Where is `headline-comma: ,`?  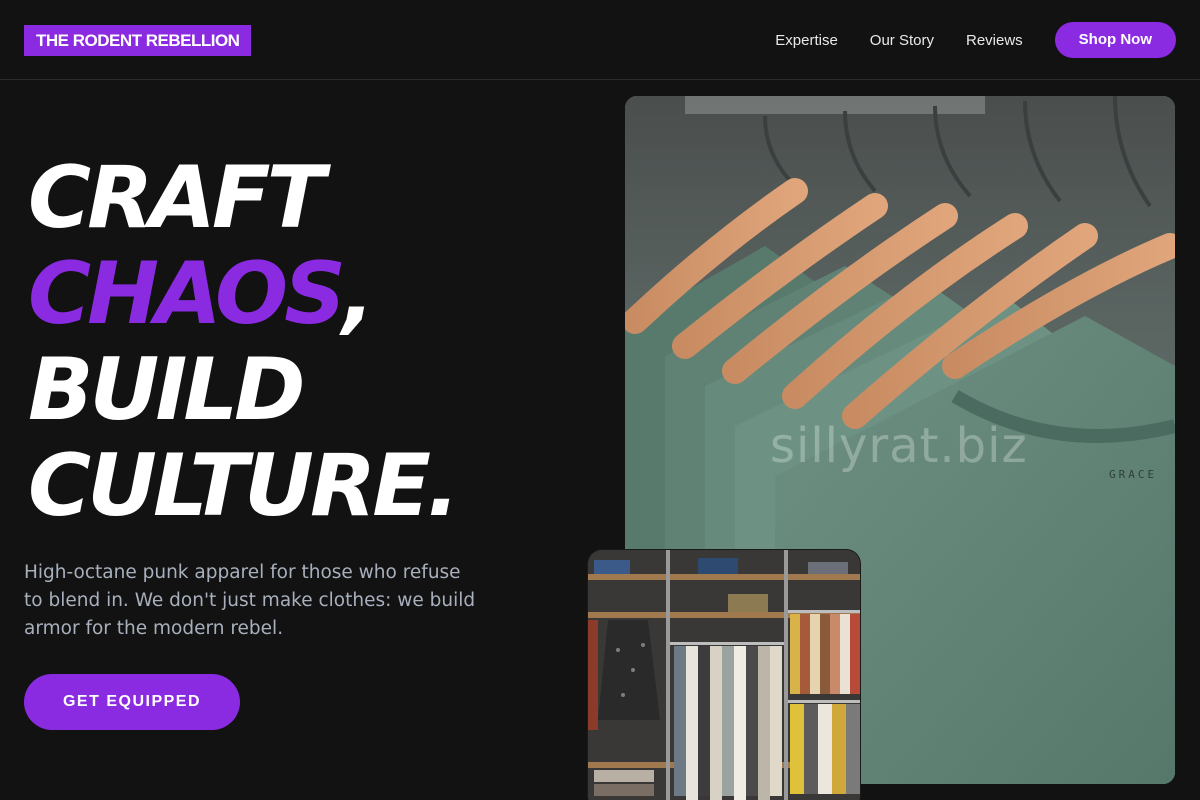 headline-comma: , is located at coordinates (358, 294).